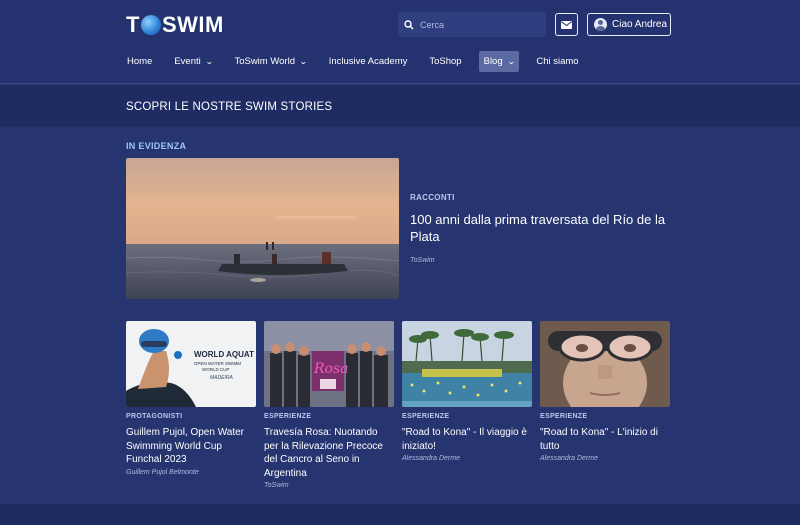 The image size is (800, 525). What do you see at coordinates (499, 61) in the screenshot?
I see `nav-item-blog: Blog ⌄` at bounding box center [499, 61].